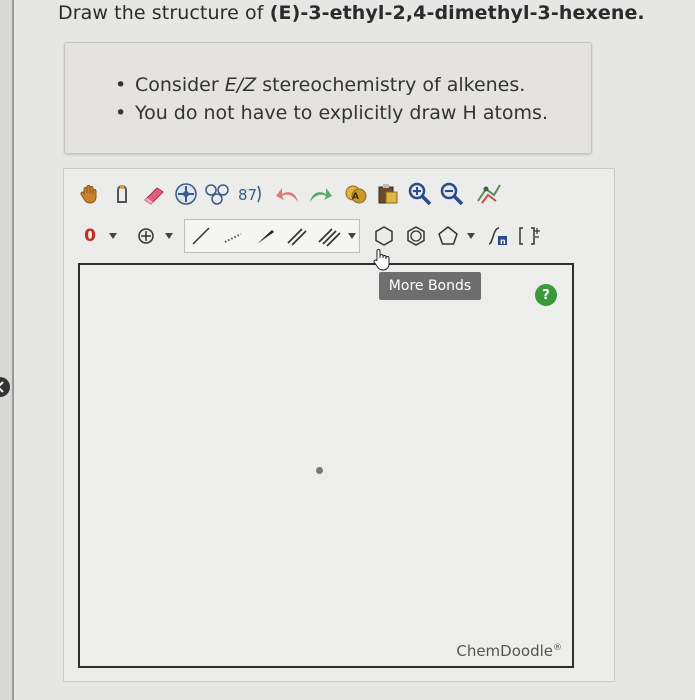  I want to click on zoom-in-button, so click(420, 194).